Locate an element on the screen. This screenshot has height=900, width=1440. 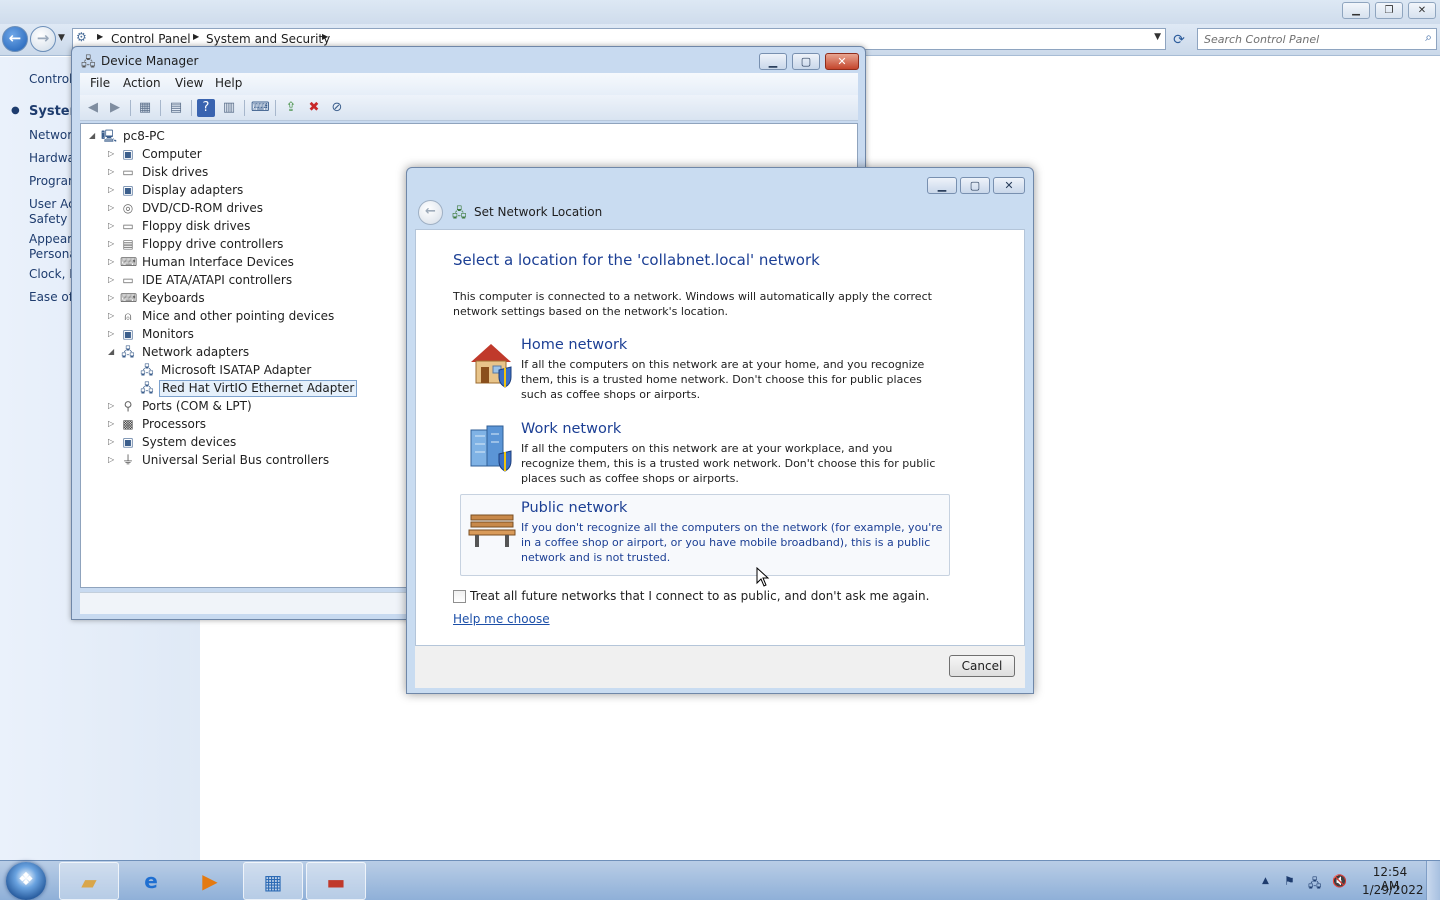
tree-label: Human Interface Devices is located at coordinates (218, 262).